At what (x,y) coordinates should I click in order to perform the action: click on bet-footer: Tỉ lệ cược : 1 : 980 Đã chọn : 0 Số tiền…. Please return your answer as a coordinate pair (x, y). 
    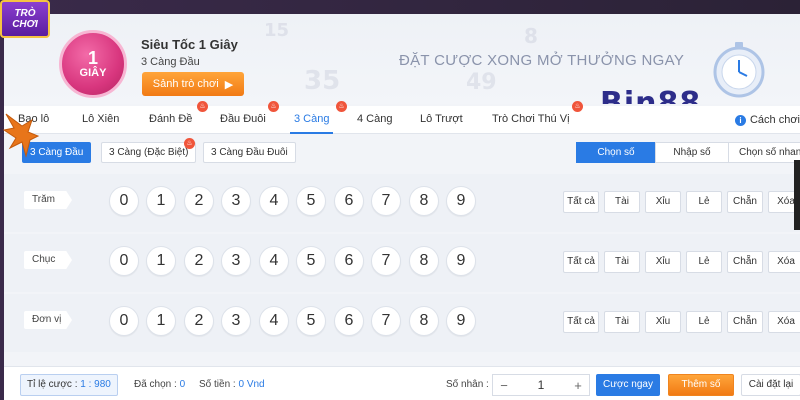
    Looking at the image, I should click on (402, 383).